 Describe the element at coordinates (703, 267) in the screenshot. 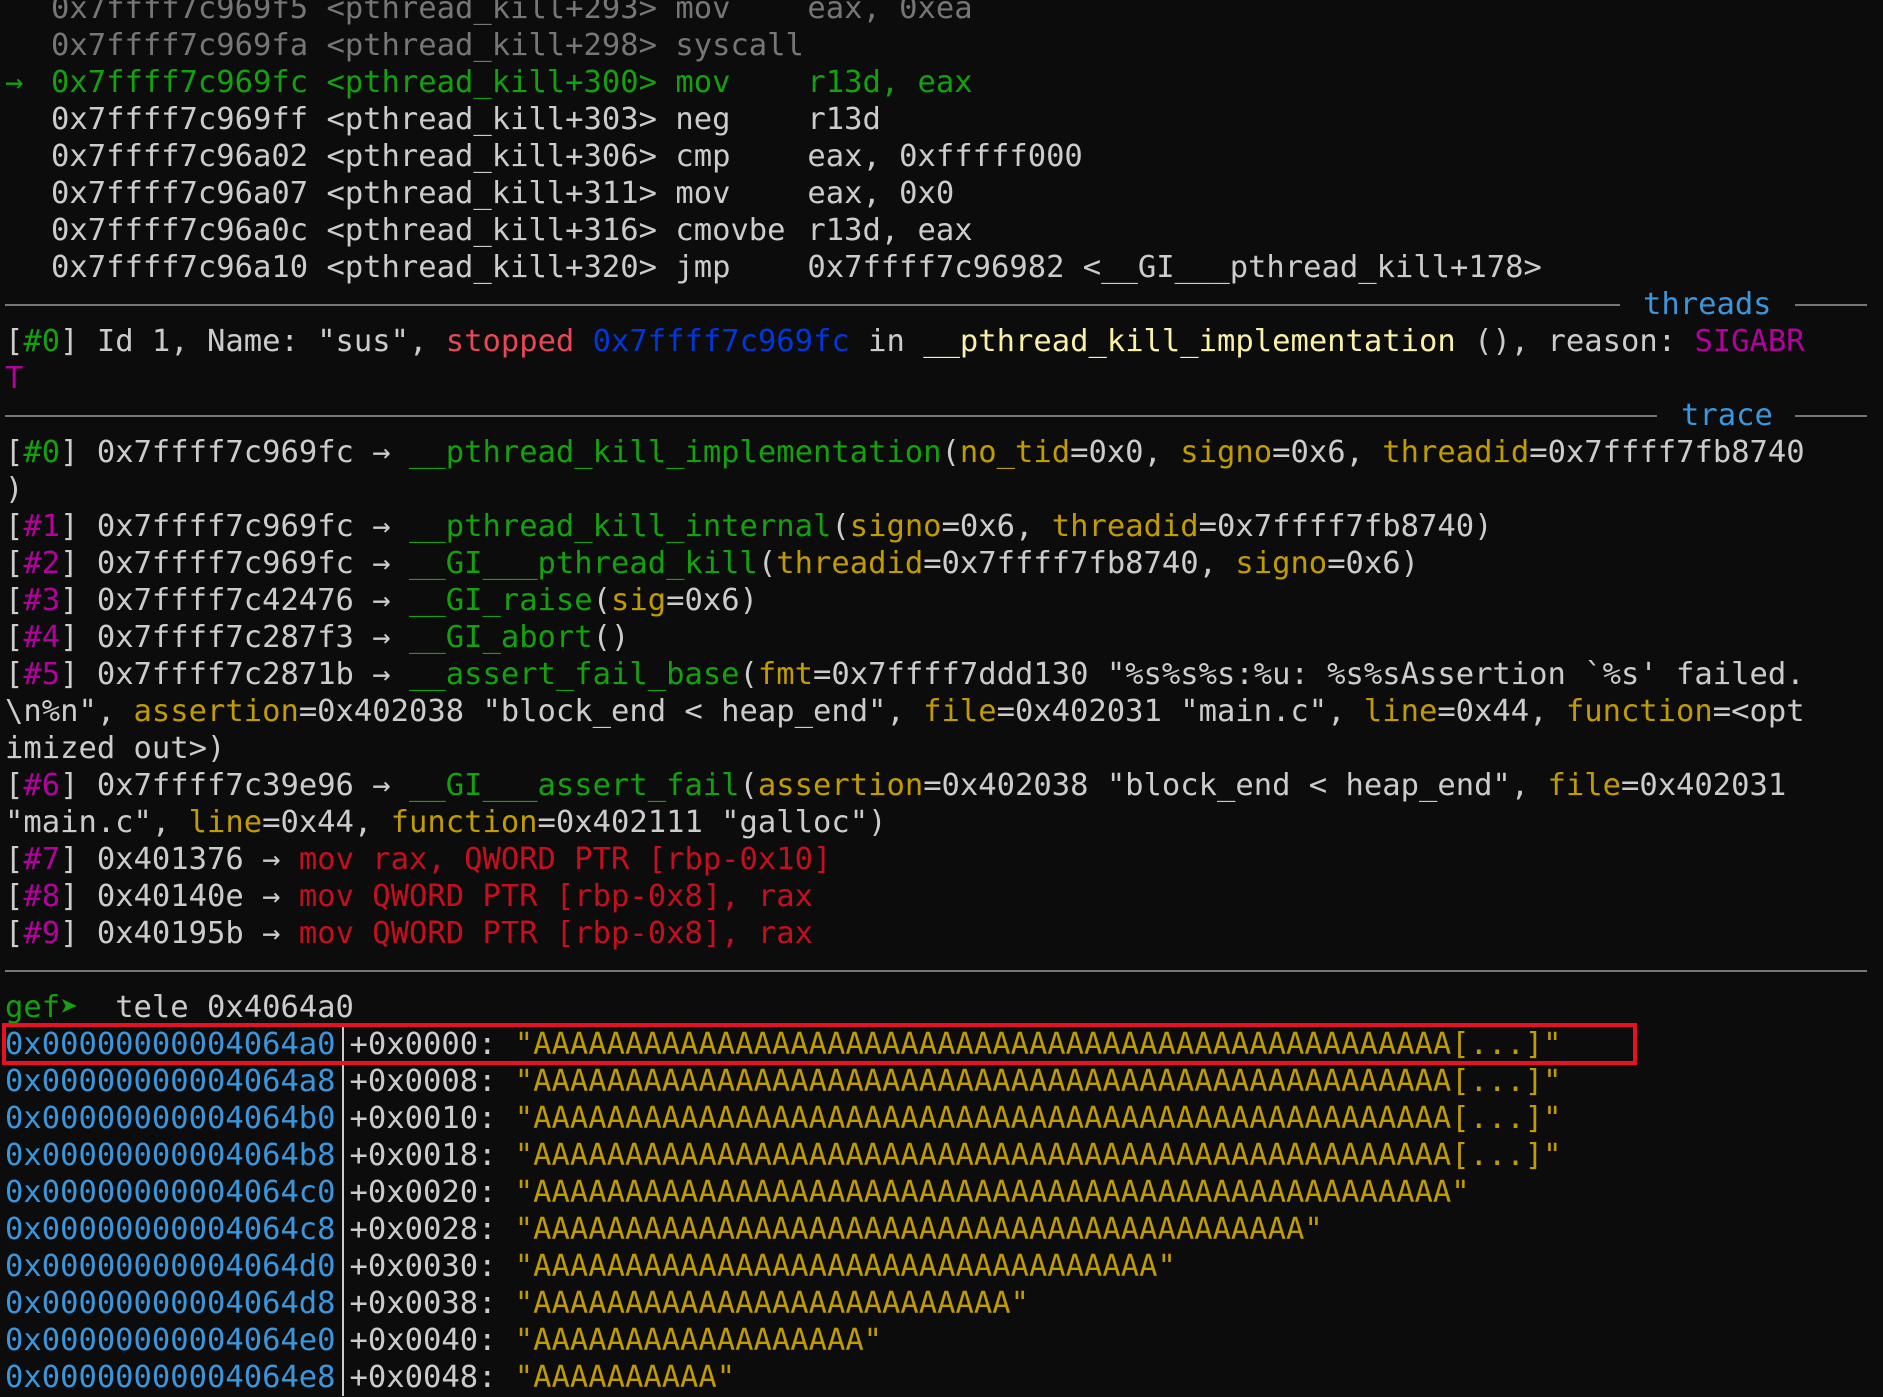

I see `disasm-opcode: jmp` at that location.